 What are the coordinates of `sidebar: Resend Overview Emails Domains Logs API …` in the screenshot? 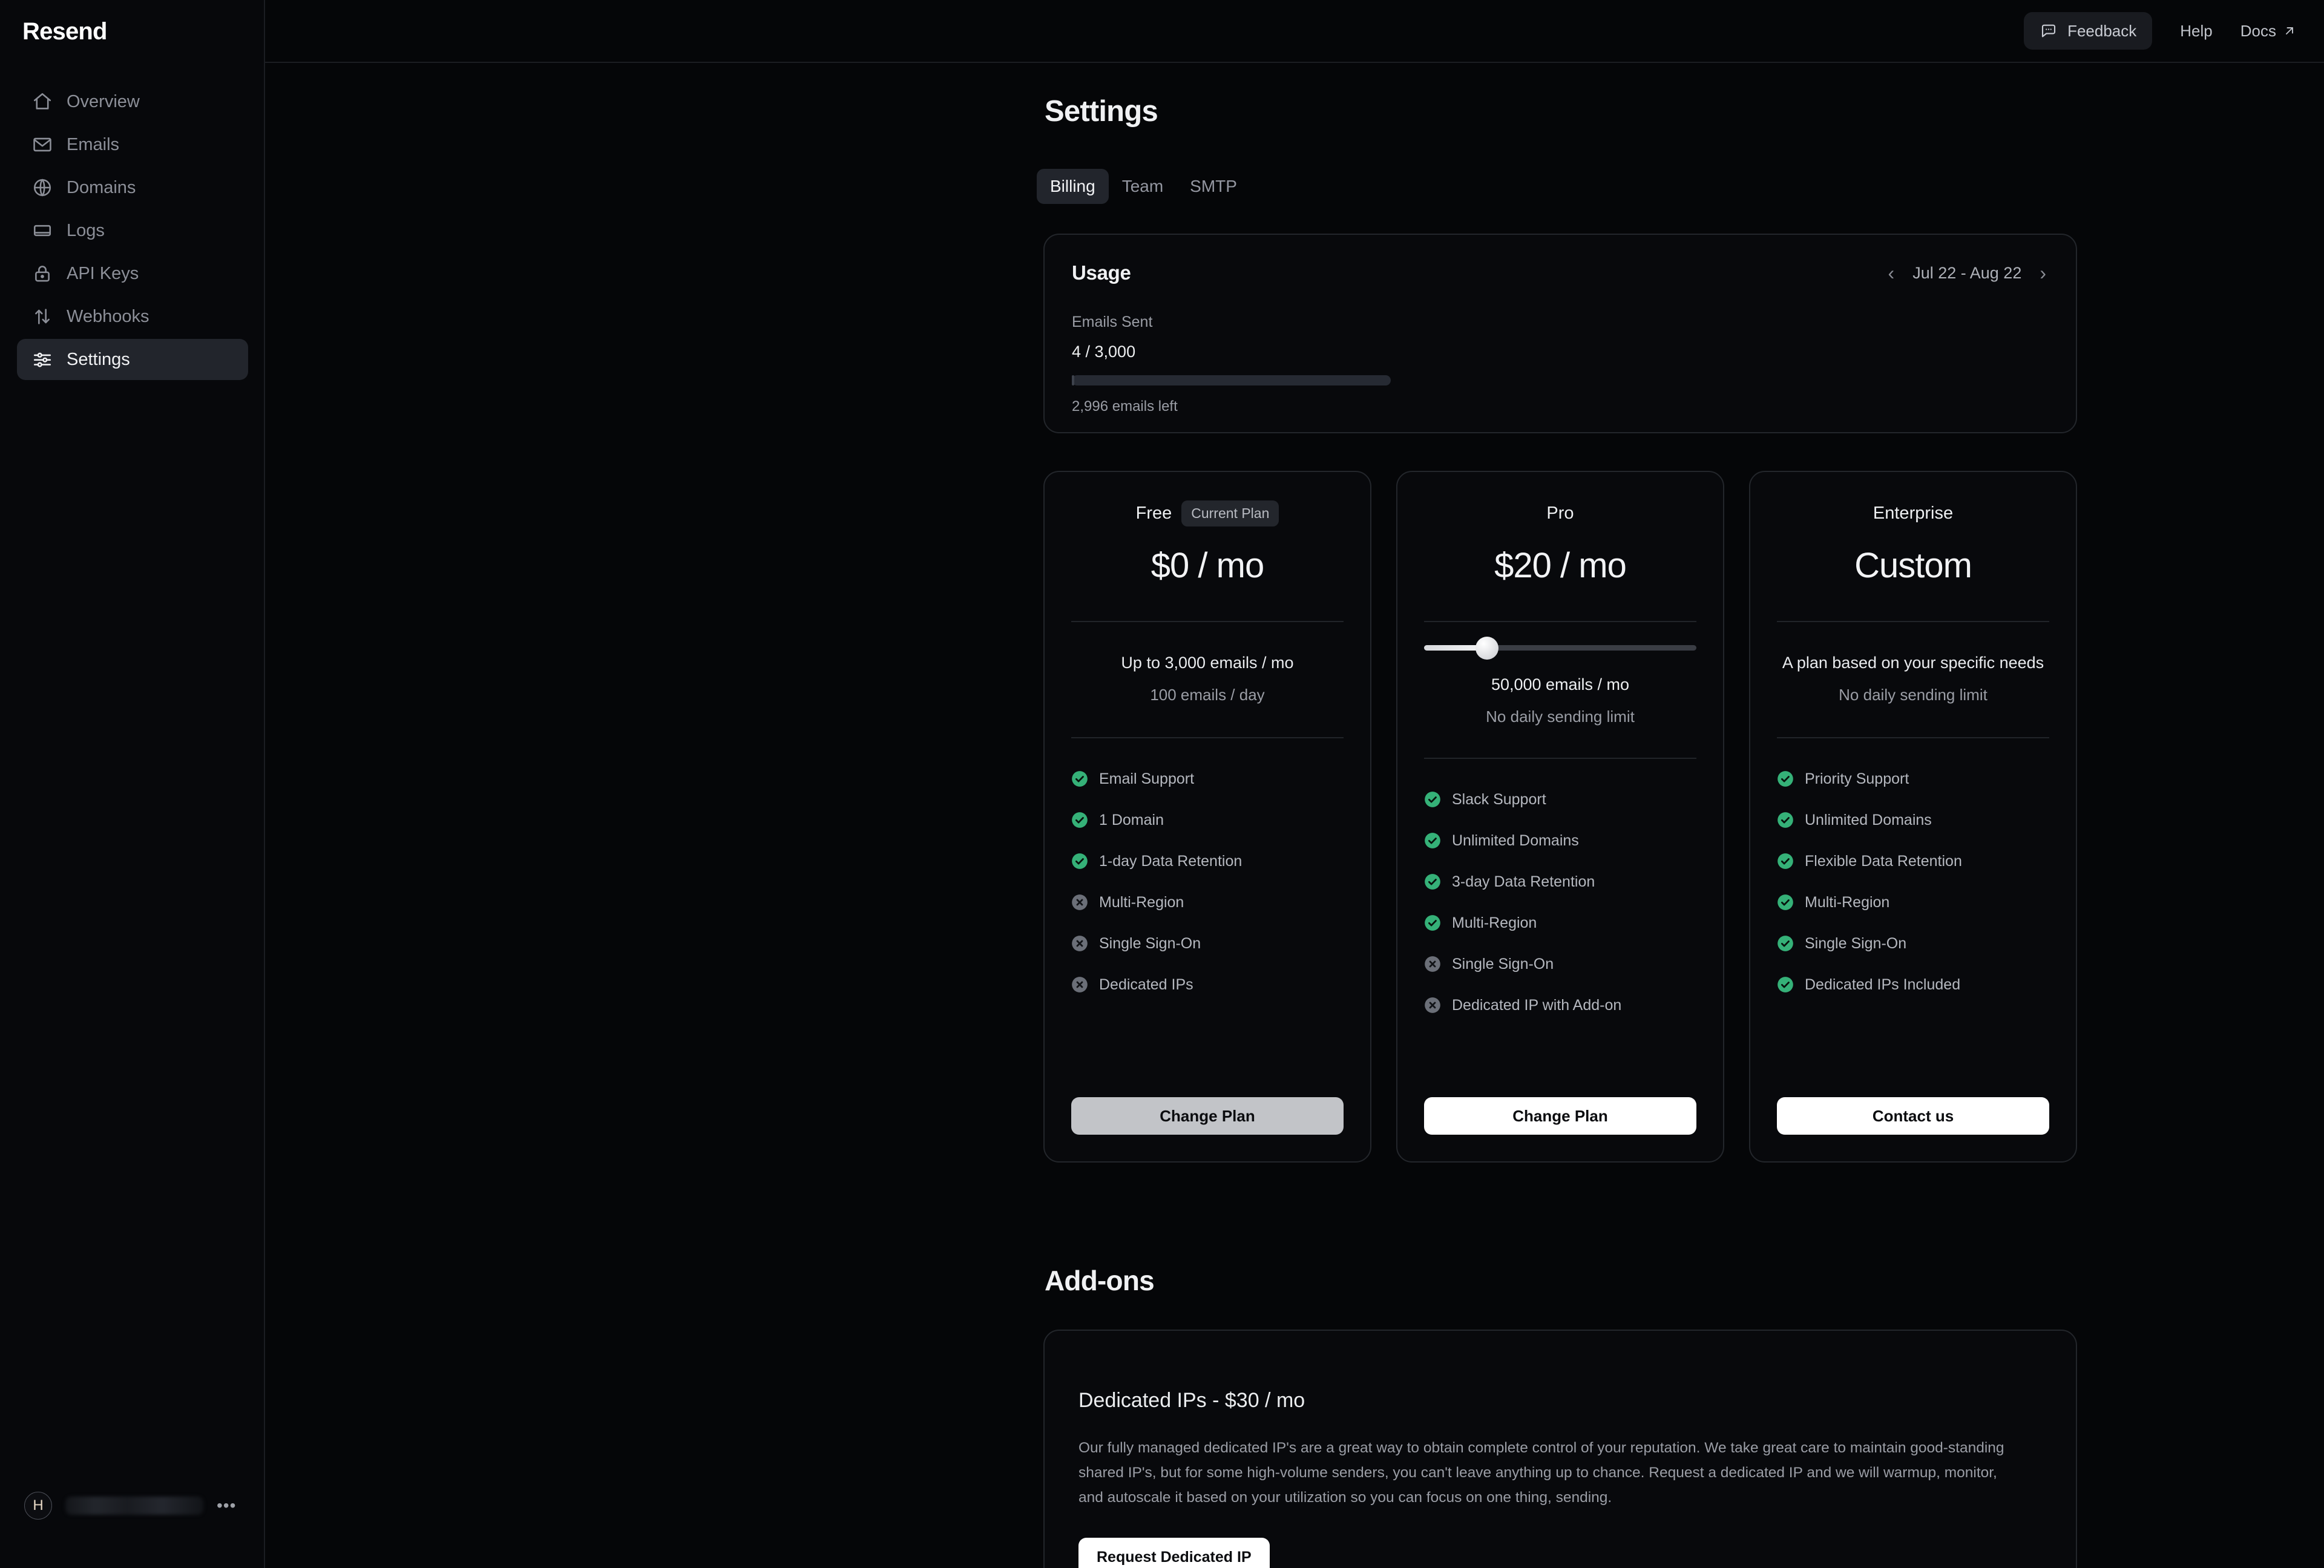 It's located at (132, 784).